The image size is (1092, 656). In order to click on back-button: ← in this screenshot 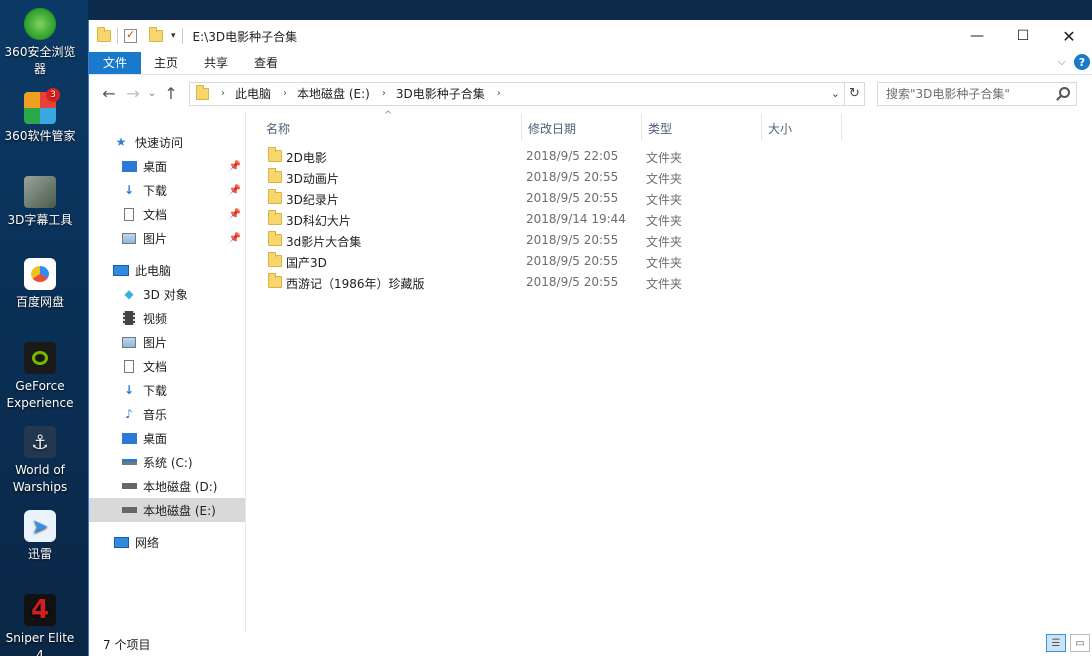, I will do `click(109, 93)`.